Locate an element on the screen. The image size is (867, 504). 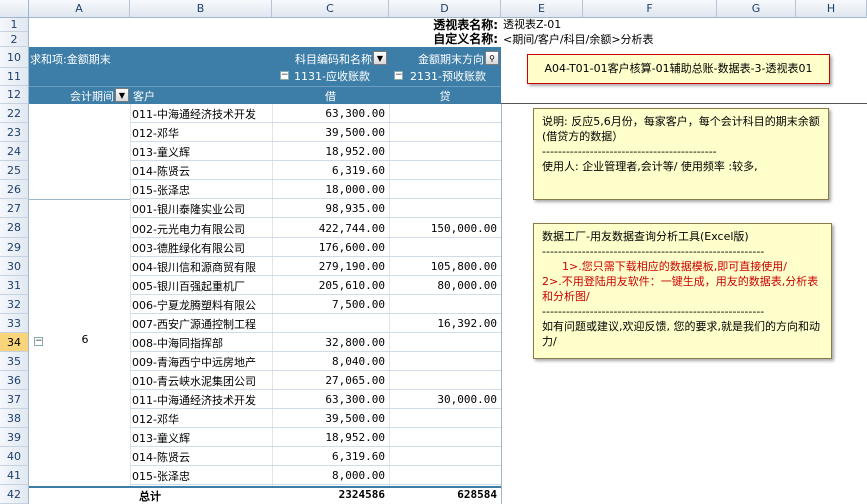
customer-cell: 014-陈贤云 is located at coordinates (201, 457).